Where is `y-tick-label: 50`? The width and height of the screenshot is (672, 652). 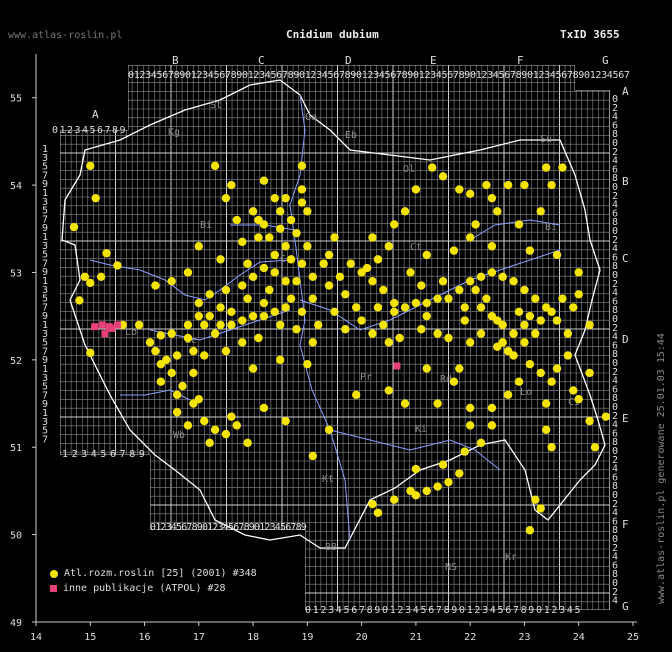
y-tick-label: 50 is located at coordinates (16, 536).